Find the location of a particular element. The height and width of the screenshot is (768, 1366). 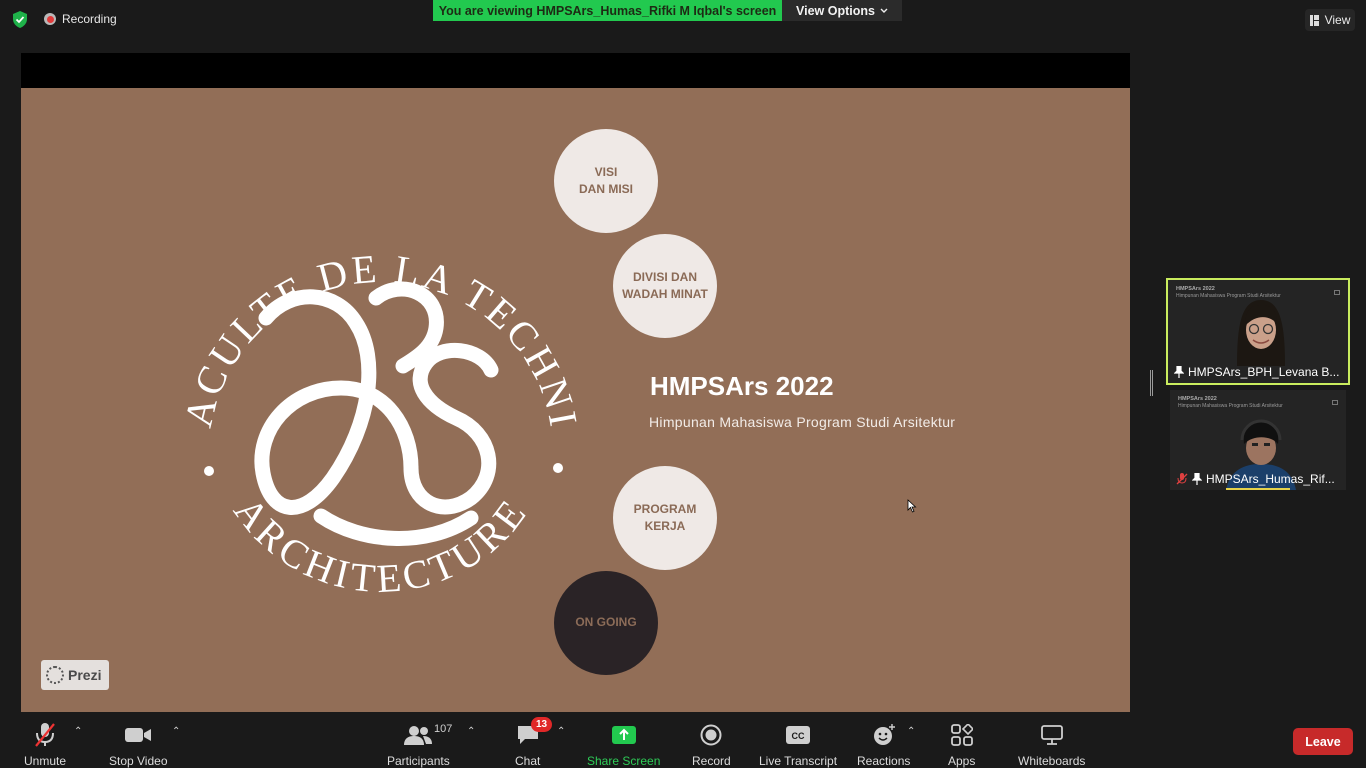

panel-resize-handle is located at coordinates (1151, 383).